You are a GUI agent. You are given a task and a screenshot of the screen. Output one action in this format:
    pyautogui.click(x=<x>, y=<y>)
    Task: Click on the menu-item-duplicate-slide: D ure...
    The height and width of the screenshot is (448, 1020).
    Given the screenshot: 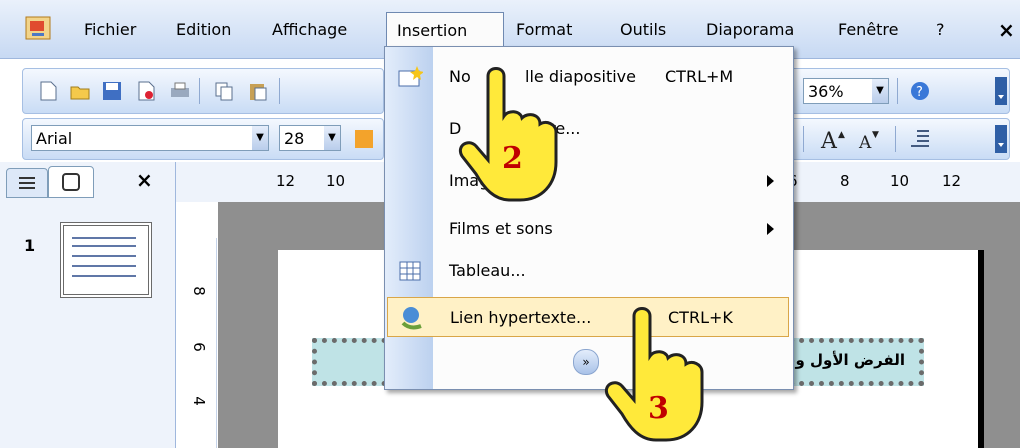 What is the action you would take?
    pyautogui.click(x=589, y=129)
    